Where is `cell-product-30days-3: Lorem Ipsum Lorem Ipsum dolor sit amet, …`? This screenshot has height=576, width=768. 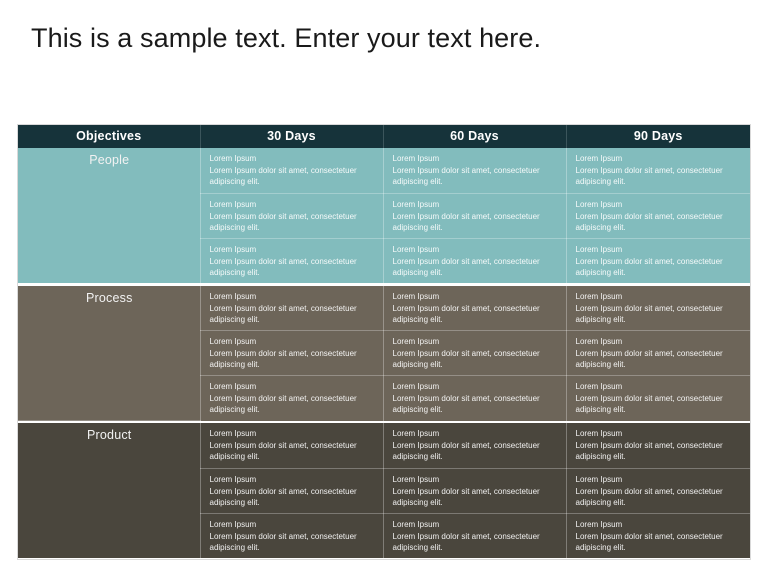
cell-product-30days-3: Lorem Ipsum Lorem Ipsum dolor sit amet, … is located at coordinates (292, 535).